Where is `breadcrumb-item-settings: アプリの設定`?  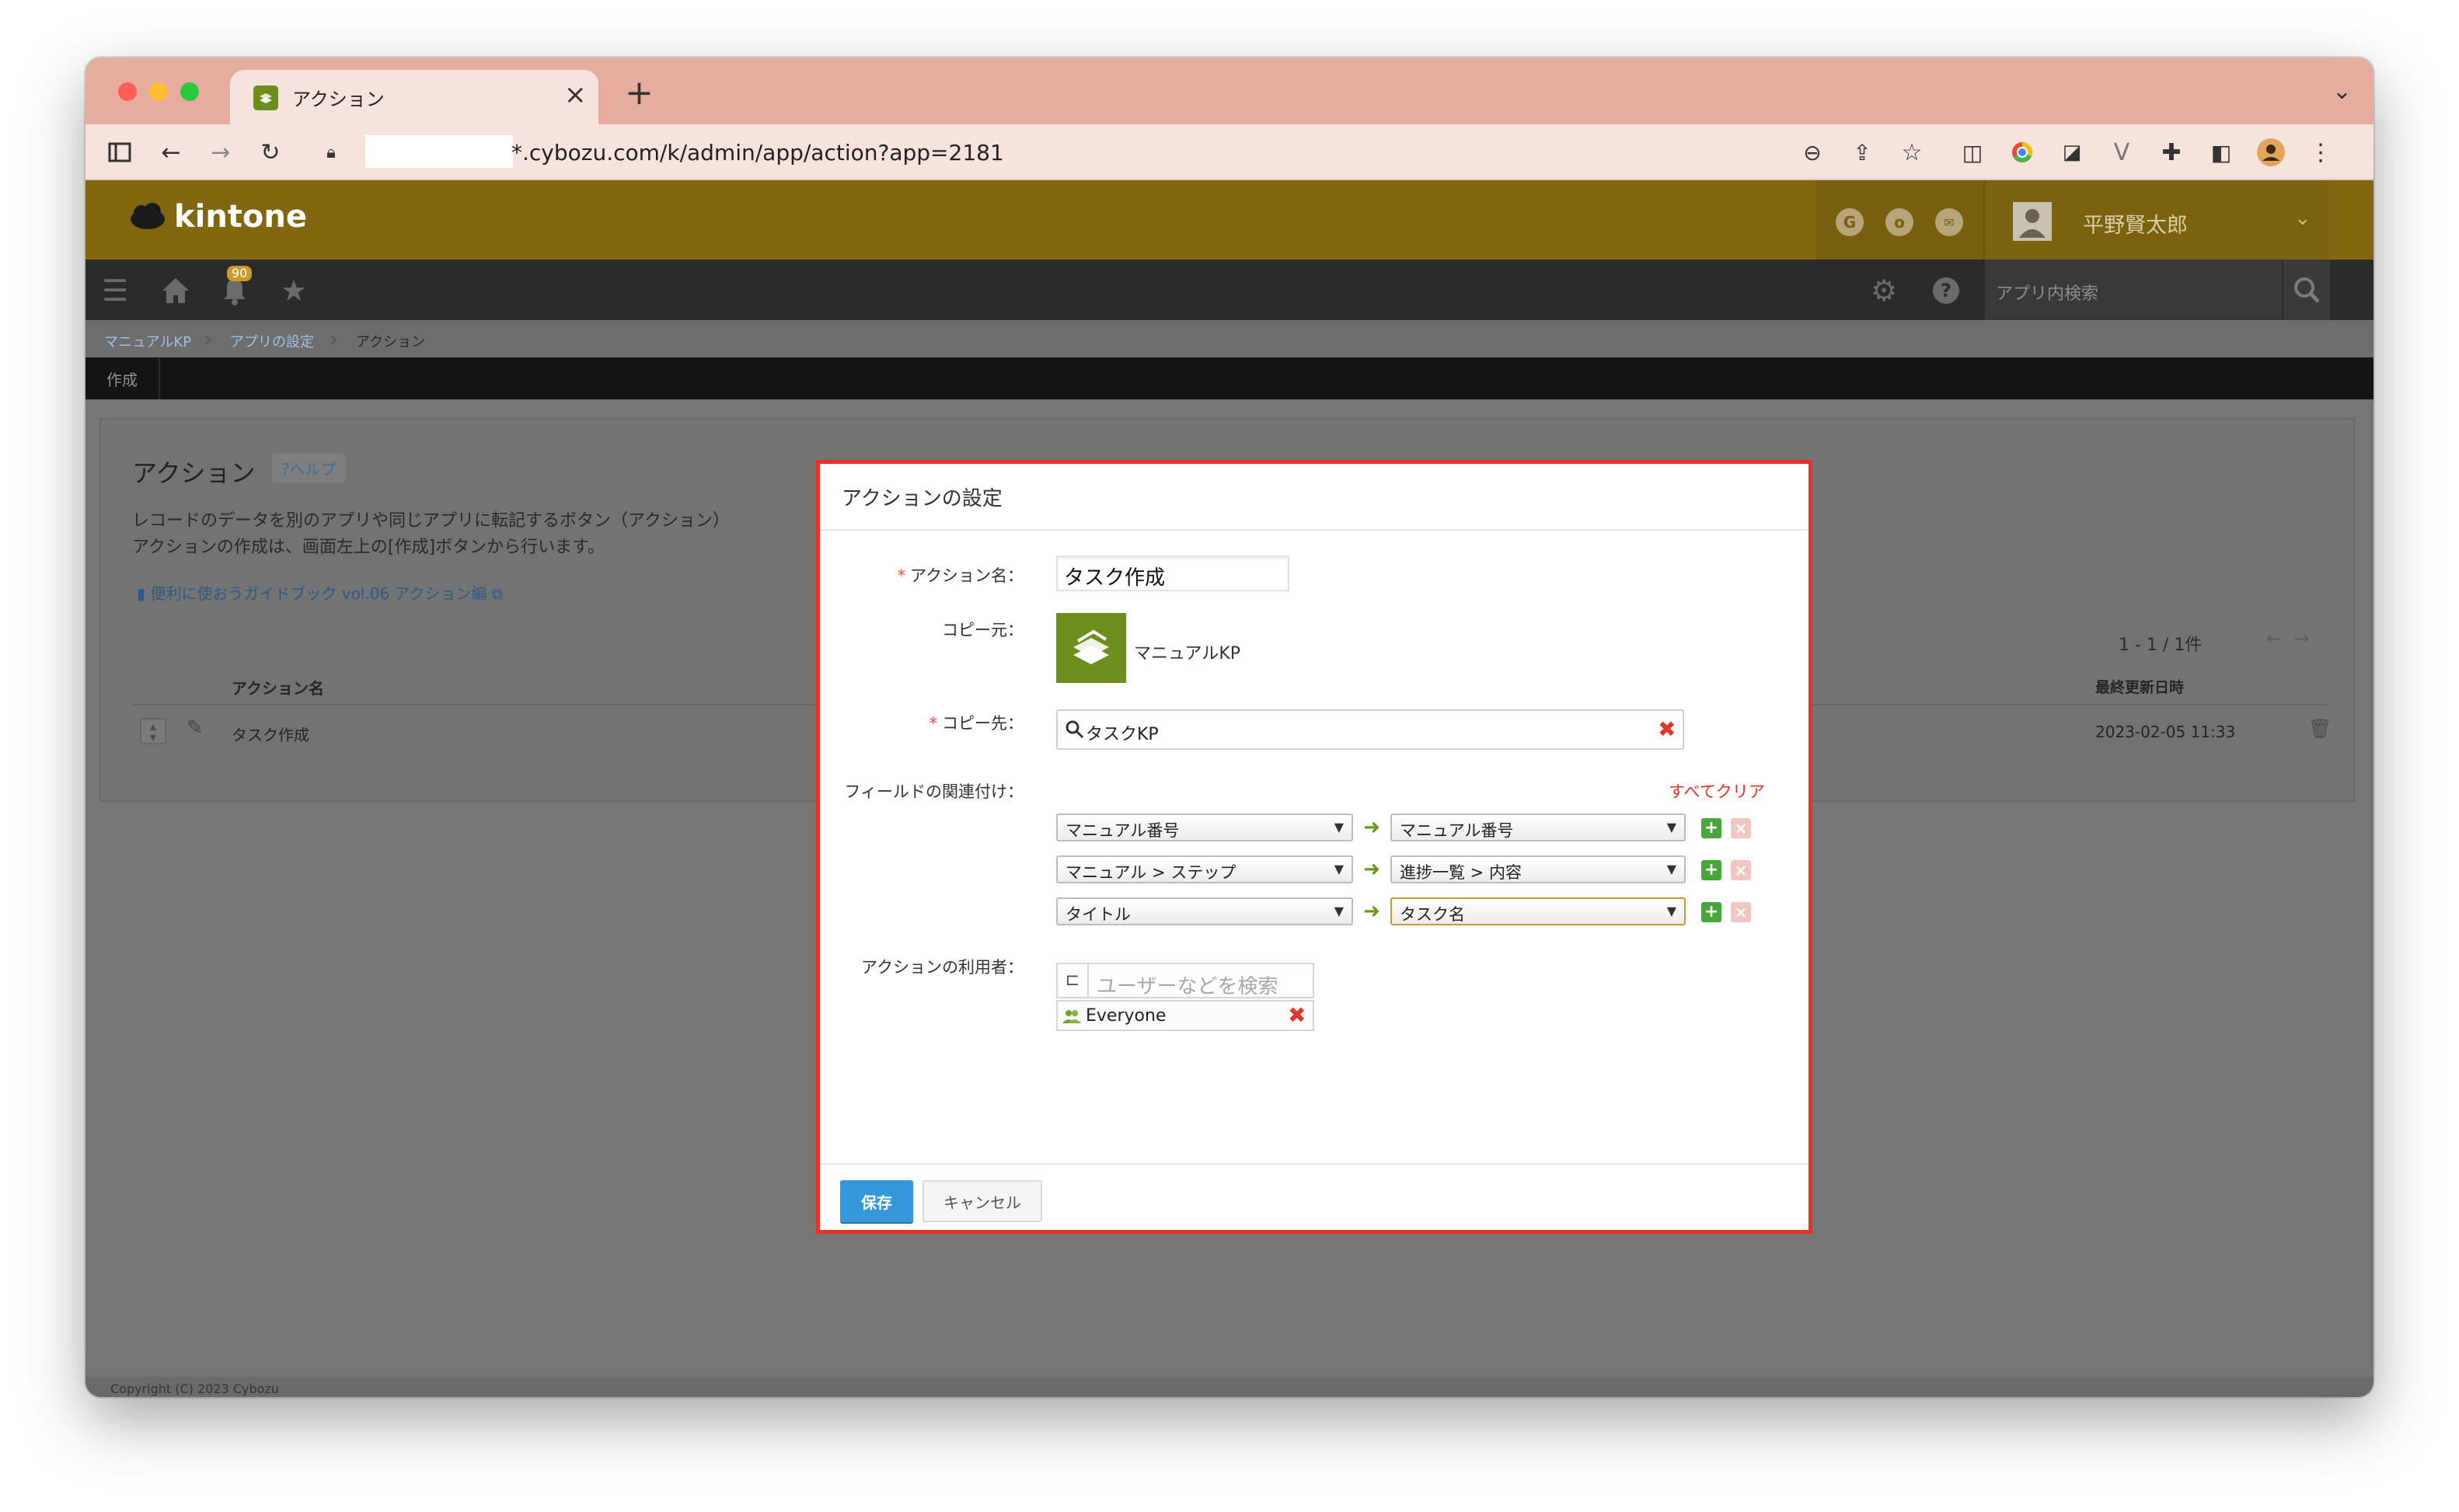 breadcrumb-item-settings: アプリの設定 is located at coordinates (272, 341).